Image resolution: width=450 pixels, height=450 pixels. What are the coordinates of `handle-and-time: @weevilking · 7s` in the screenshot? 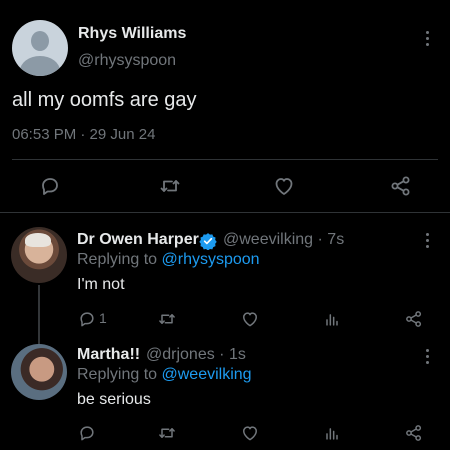 It's located at (283, 240).